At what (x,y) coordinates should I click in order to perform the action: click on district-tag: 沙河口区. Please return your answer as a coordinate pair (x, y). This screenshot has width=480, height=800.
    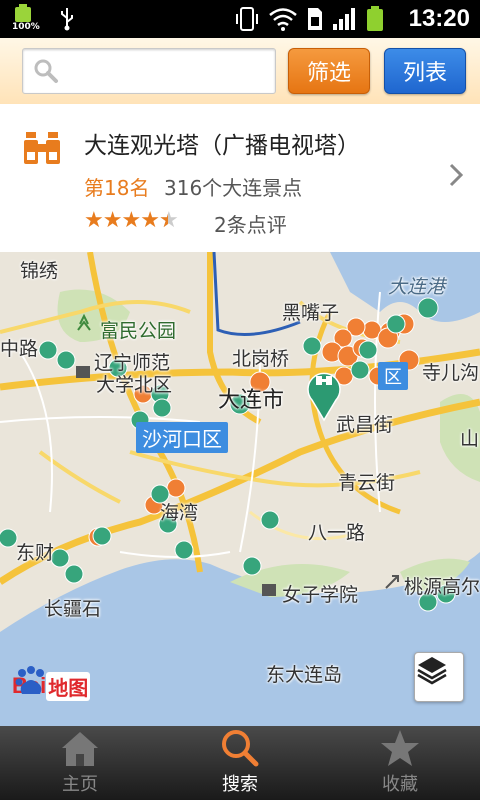
    Looking at the image, I should click on (182, 437).